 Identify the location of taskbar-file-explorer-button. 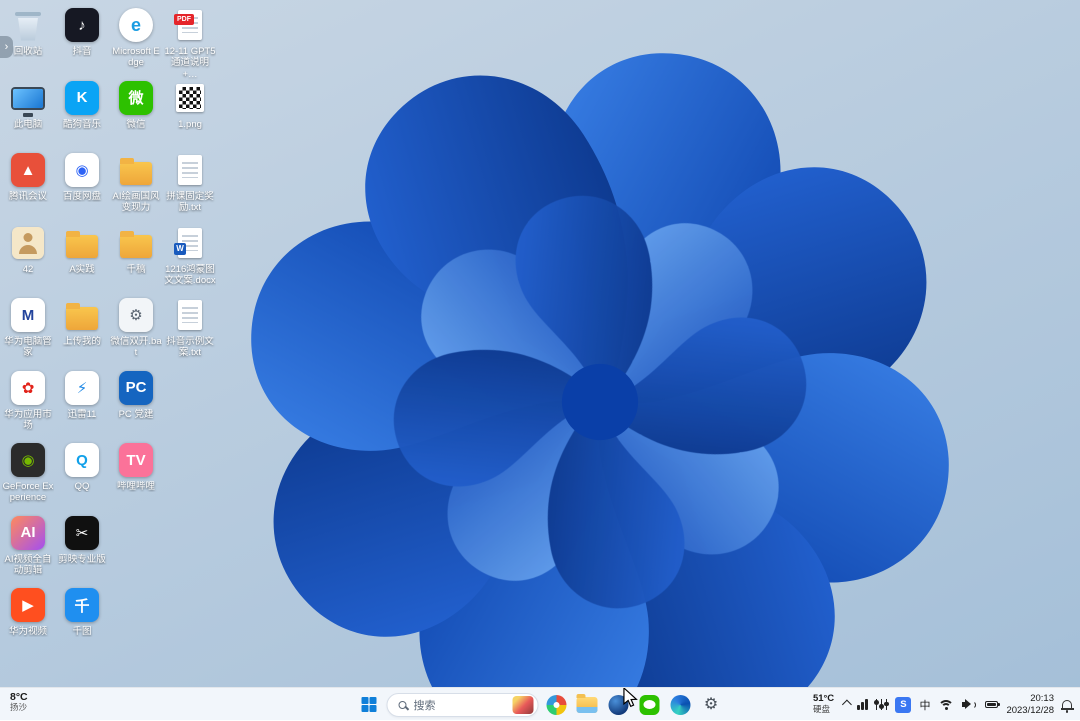
(587, 704).